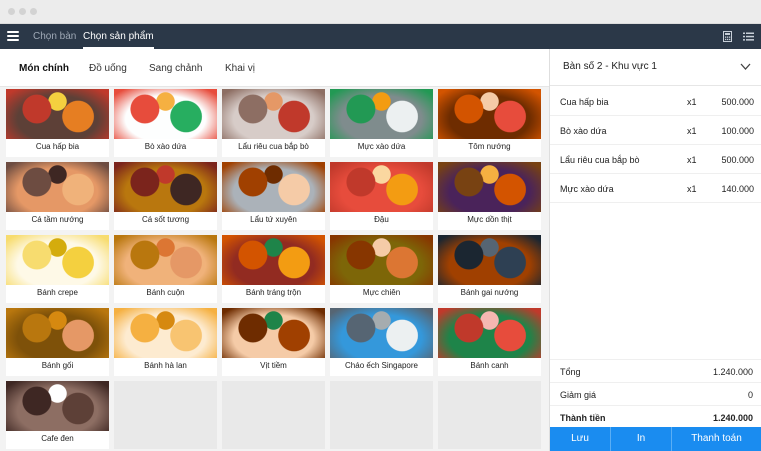  I want to click on save-button: Lưu, so click(580, 439).